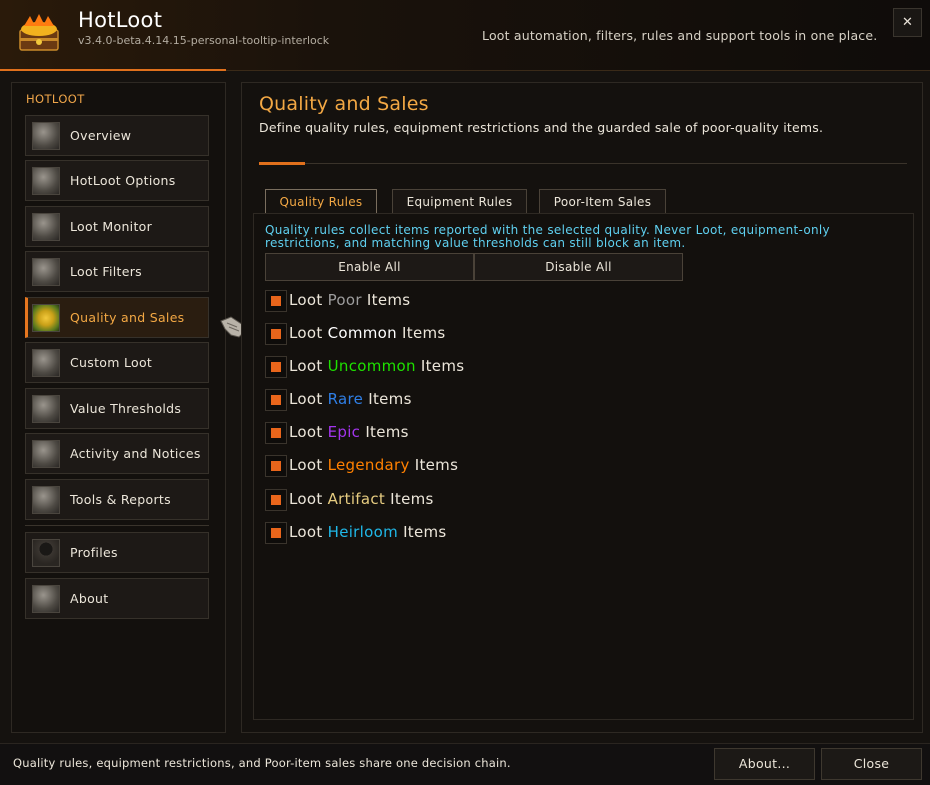 This screenshot has height=785, width=930. Describe the element at coordinates (46, 181) in the screenshot. I see `gear-icon` at that location.